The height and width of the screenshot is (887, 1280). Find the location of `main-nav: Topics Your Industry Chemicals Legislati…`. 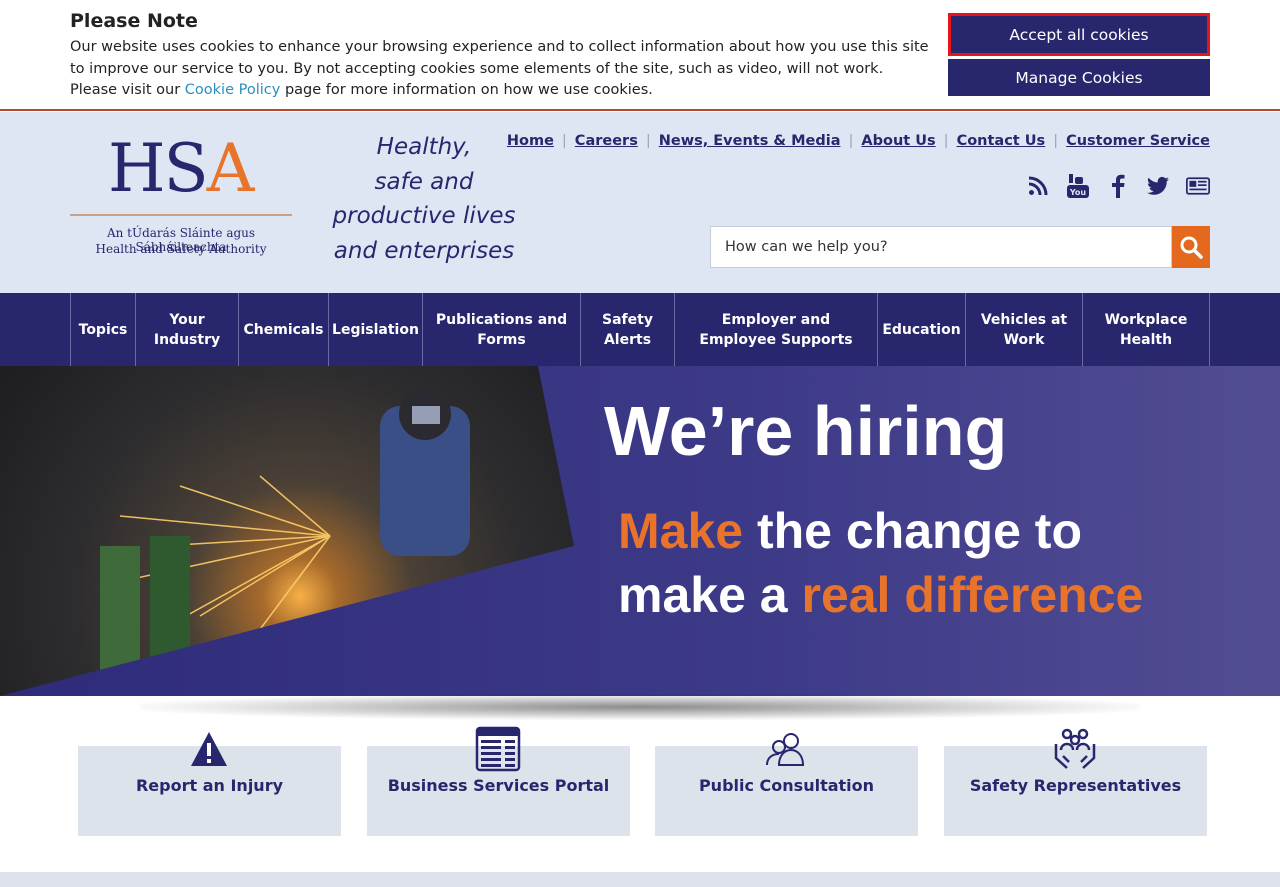

main-nav: Topics Your Industry Chemicals Legislati… is located at coordinates (640, 329).